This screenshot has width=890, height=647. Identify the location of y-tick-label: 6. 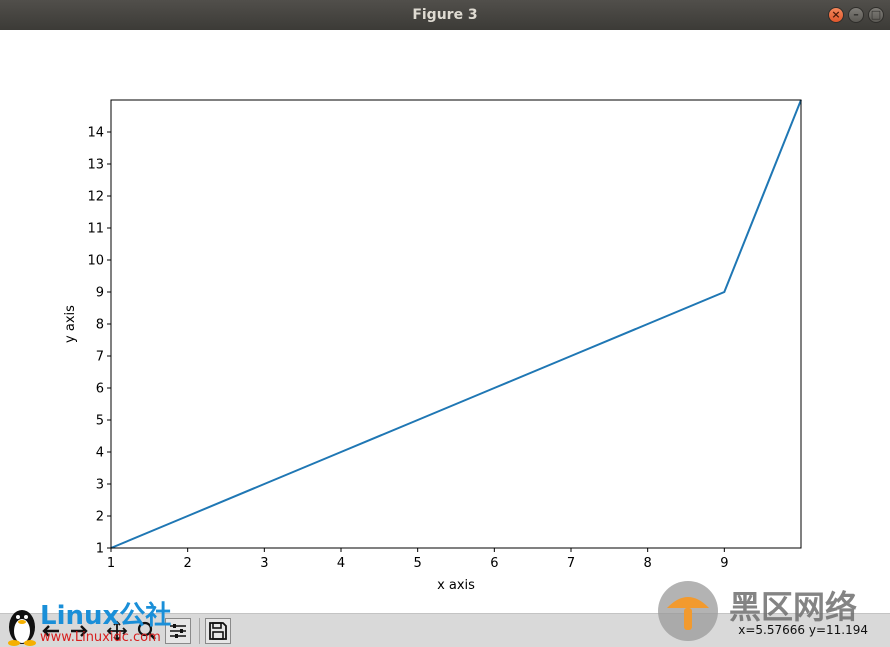
(100, 389).